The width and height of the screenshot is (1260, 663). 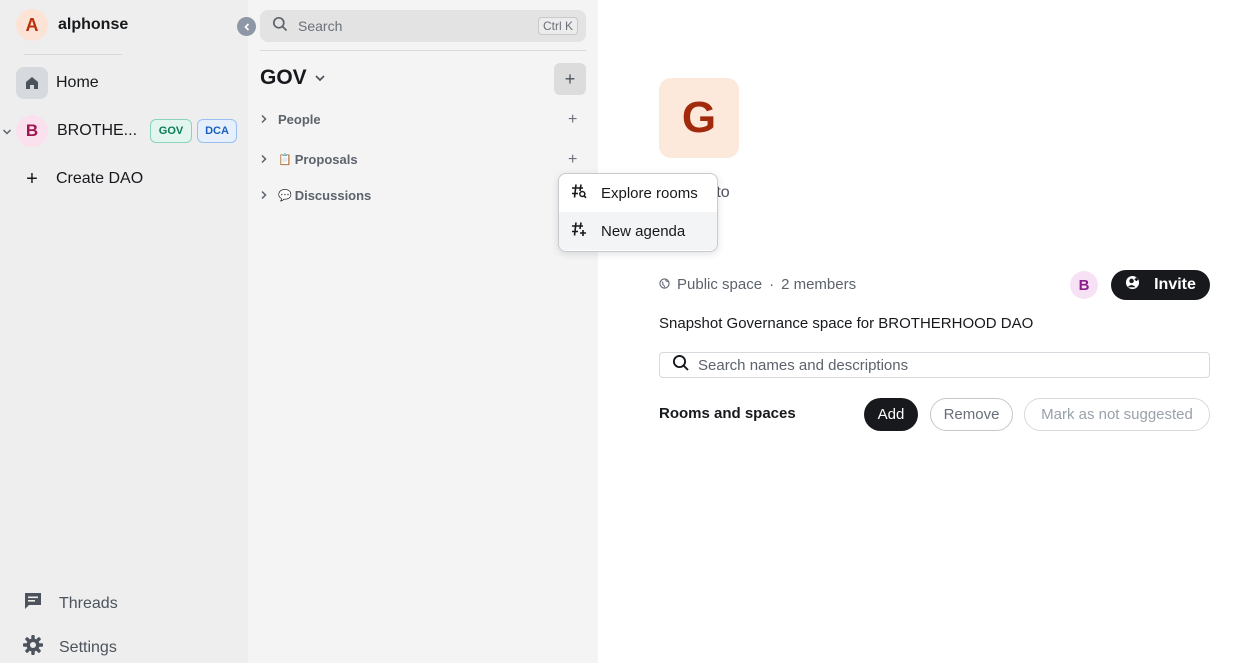 What do you see at coordinates (664, 284) in the screenshot?
I see `globe-icon` at bounding box center [664, 284].